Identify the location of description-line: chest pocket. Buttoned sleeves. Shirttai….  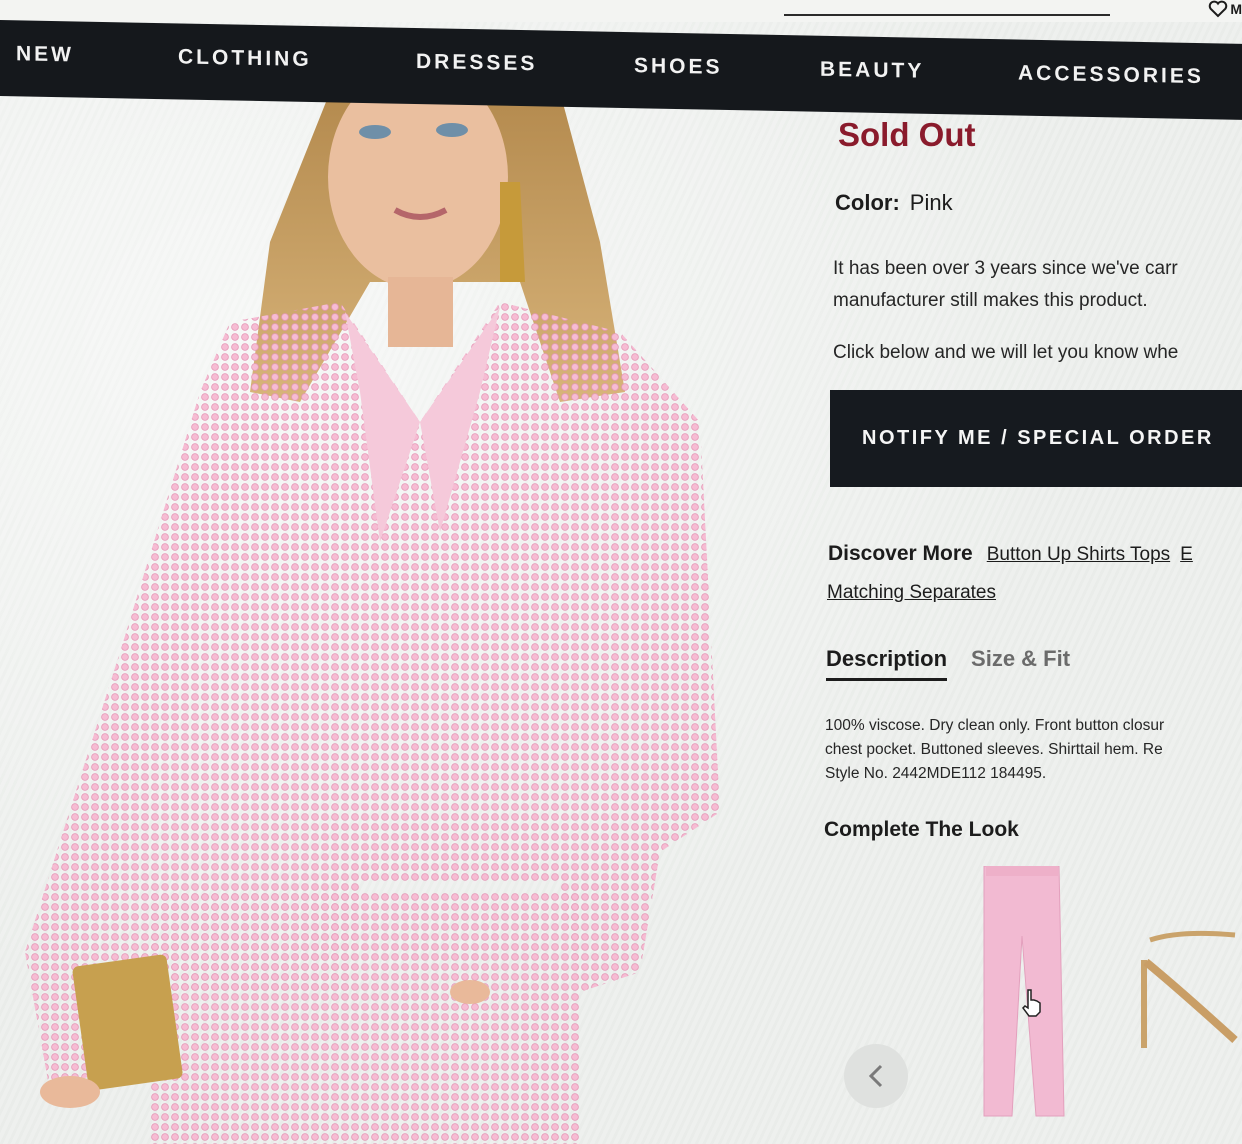
(994, 749).